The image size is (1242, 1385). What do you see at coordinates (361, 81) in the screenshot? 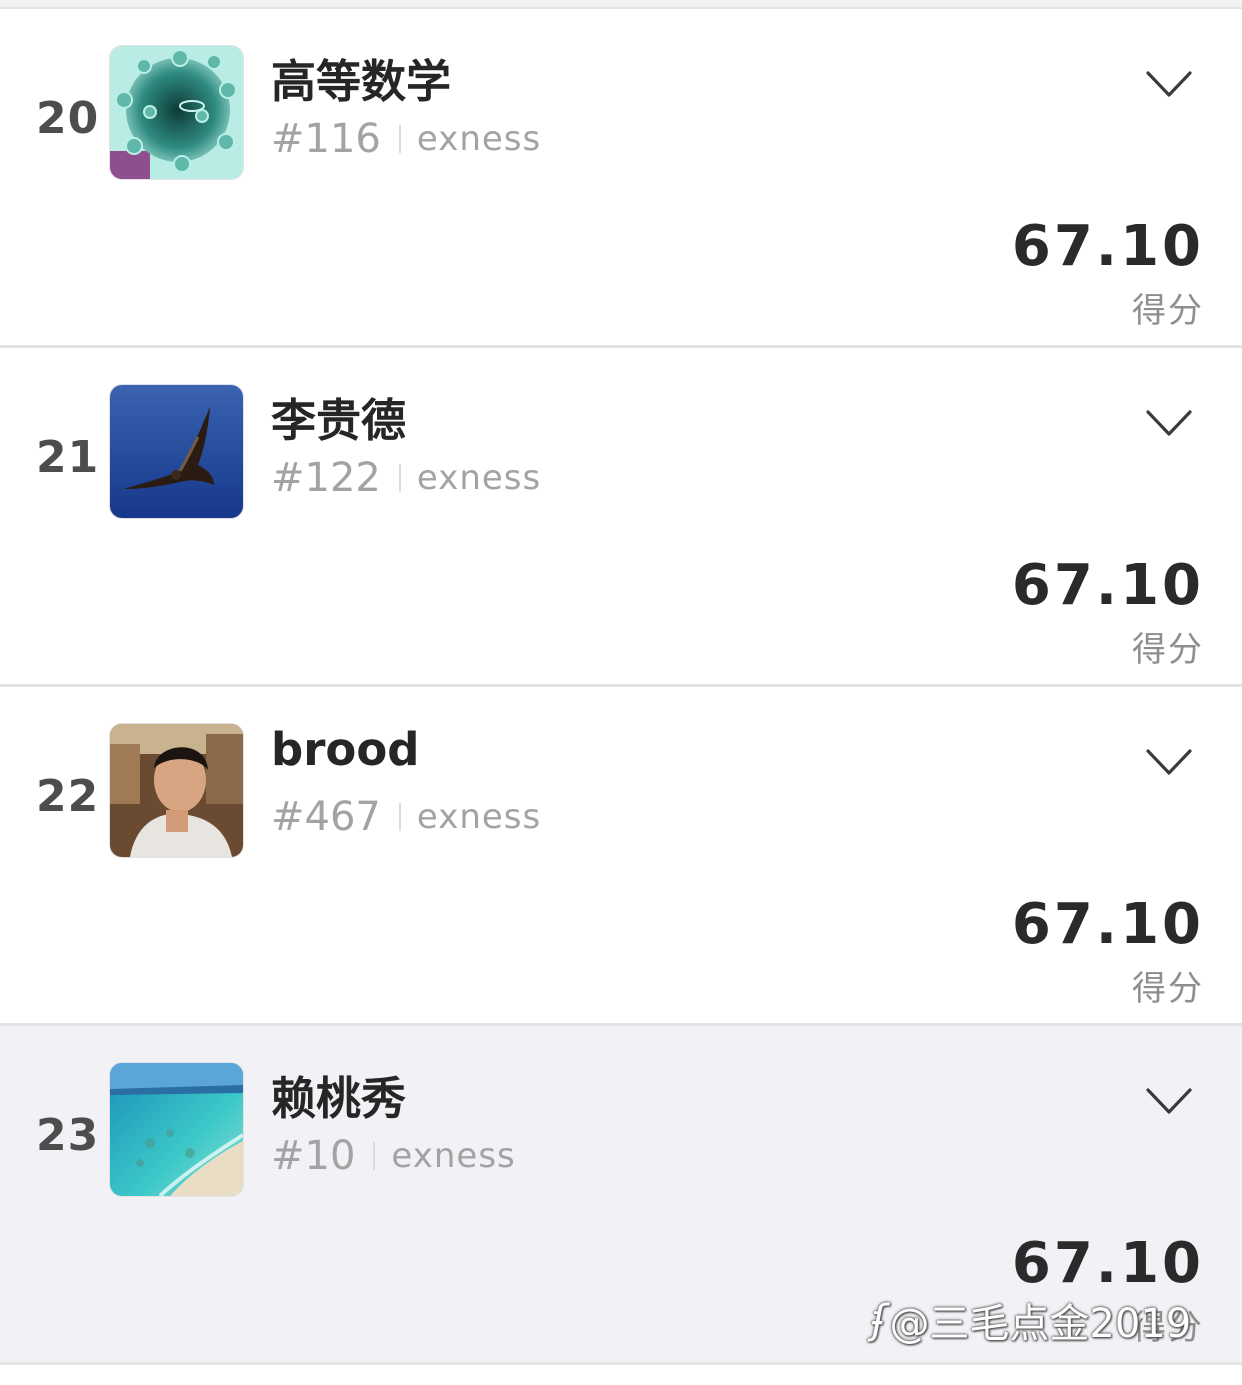
I see `trader-name: 高等数学` at bounding box center [361, 81].